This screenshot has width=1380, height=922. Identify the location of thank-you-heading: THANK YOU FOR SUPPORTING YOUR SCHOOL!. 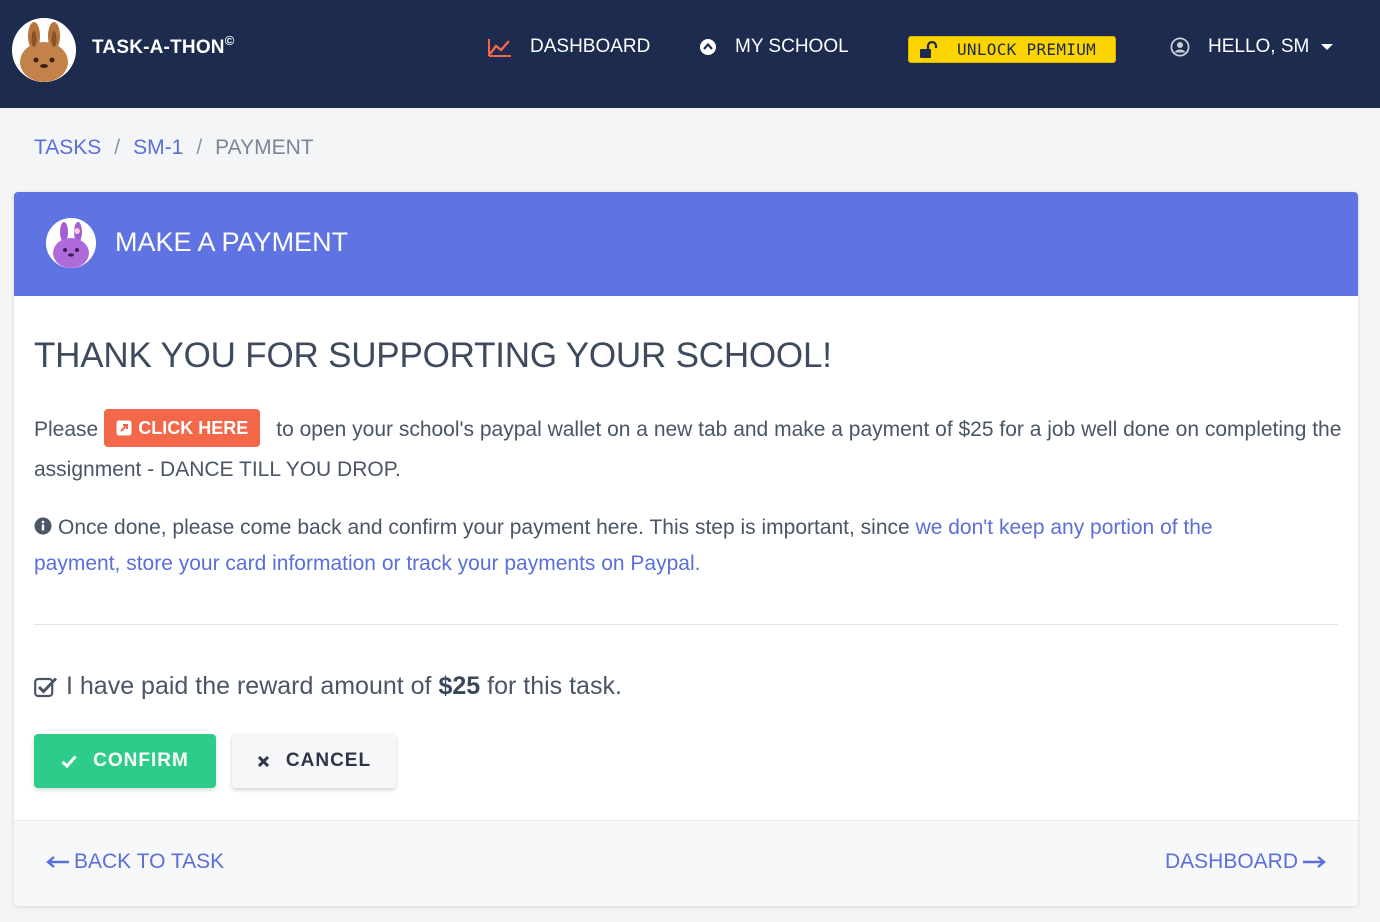
(433, 355).